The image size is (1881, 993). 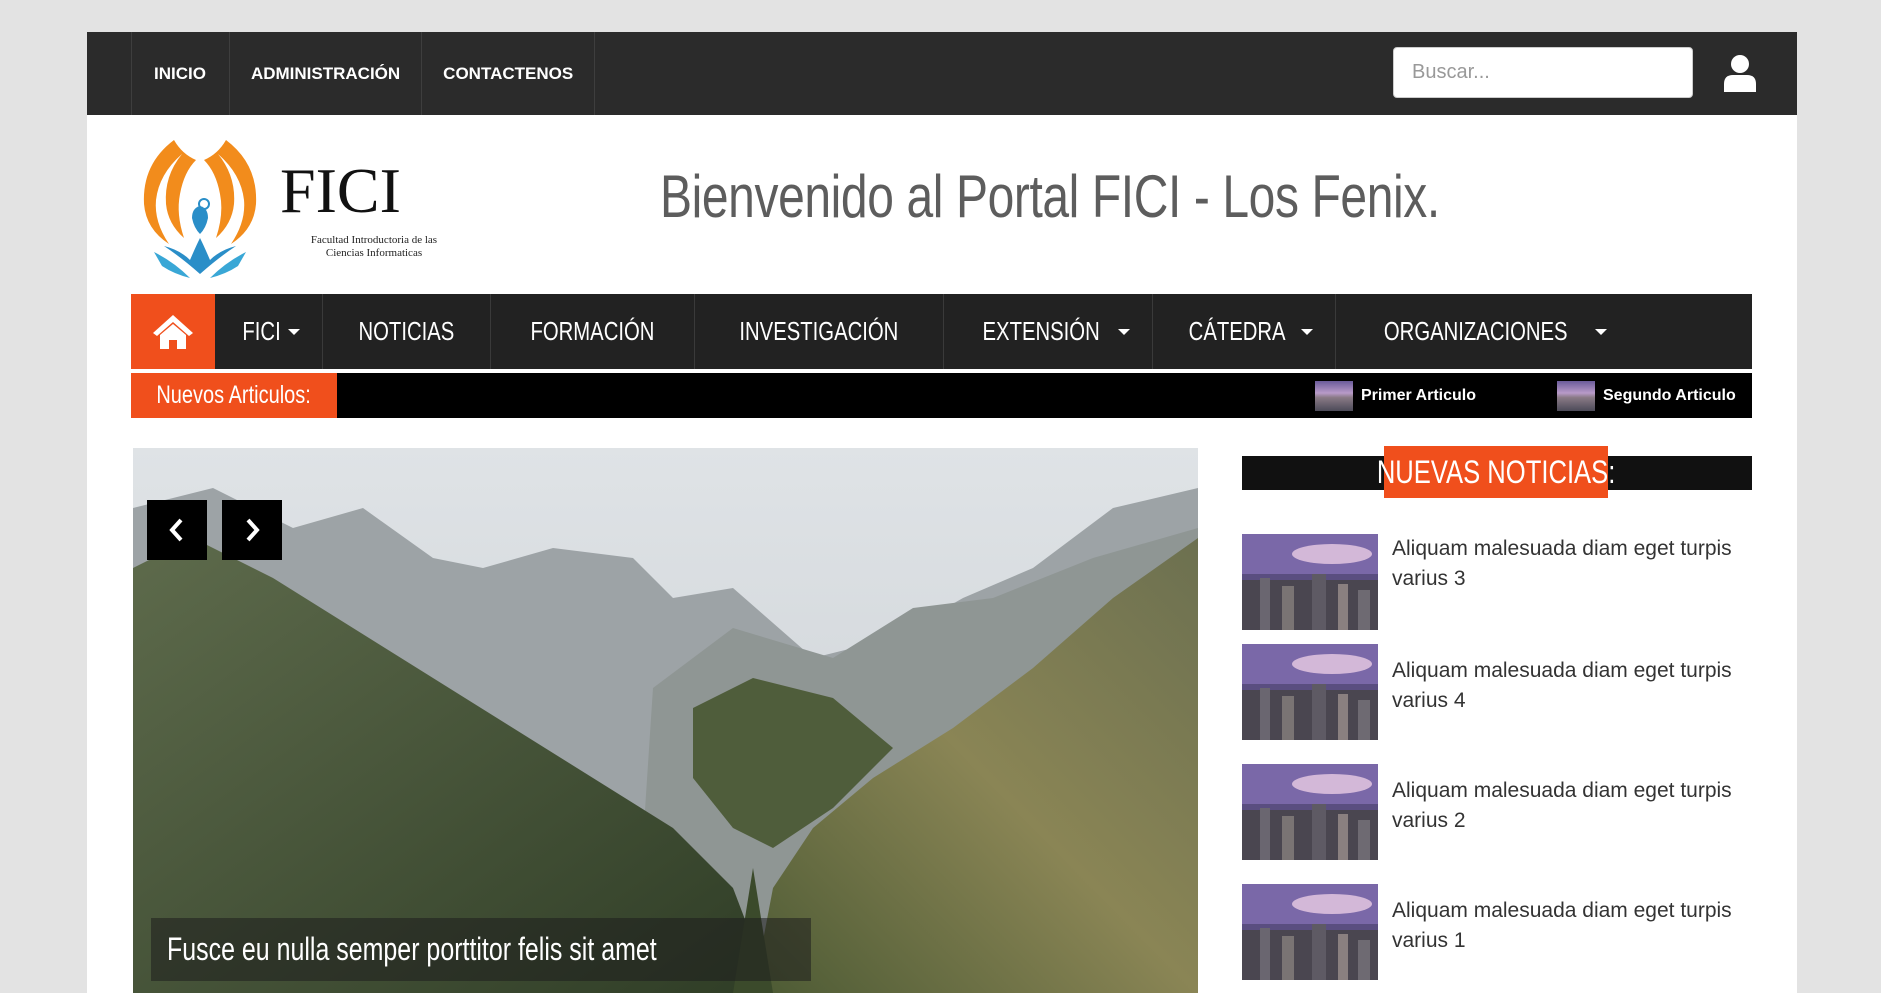 I want to click on svg-text: Ciencias Informaticas, so click(x=374, y=253).